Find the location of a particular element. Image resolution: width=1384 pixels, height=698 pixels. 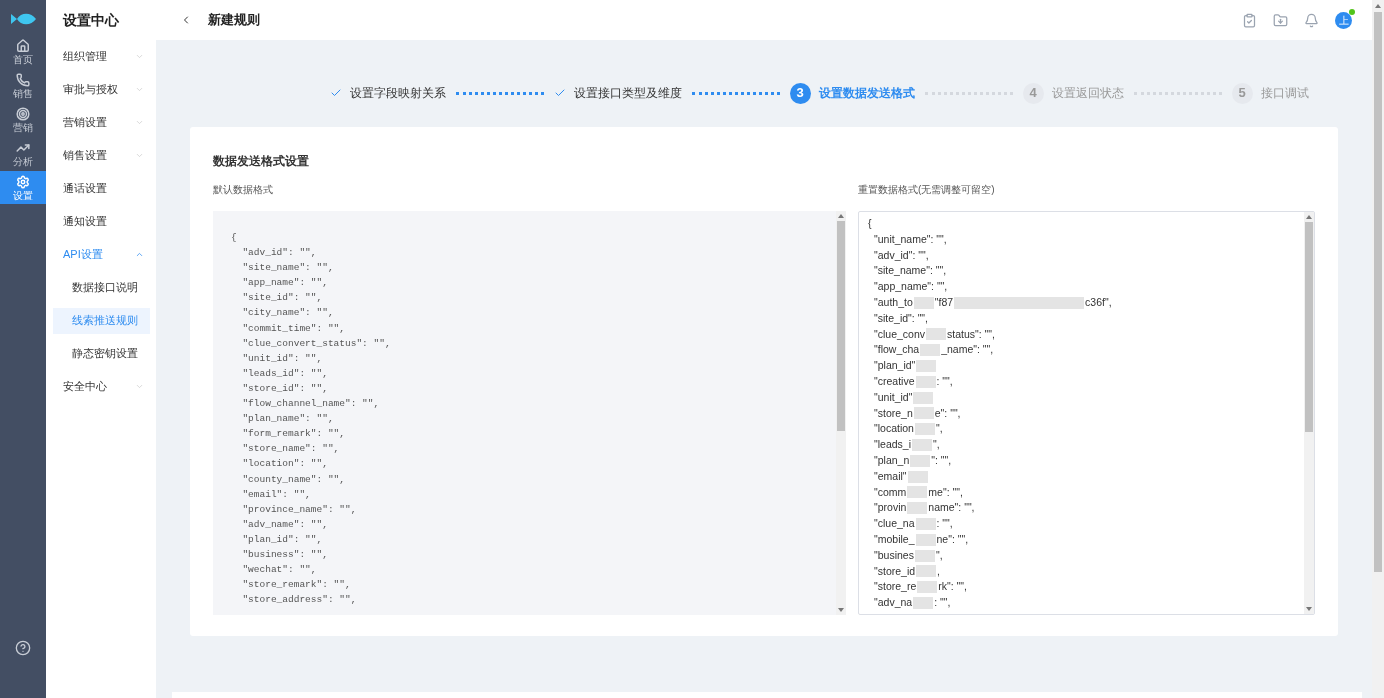

code-text: me": "", is located at coordinates (945, 492).